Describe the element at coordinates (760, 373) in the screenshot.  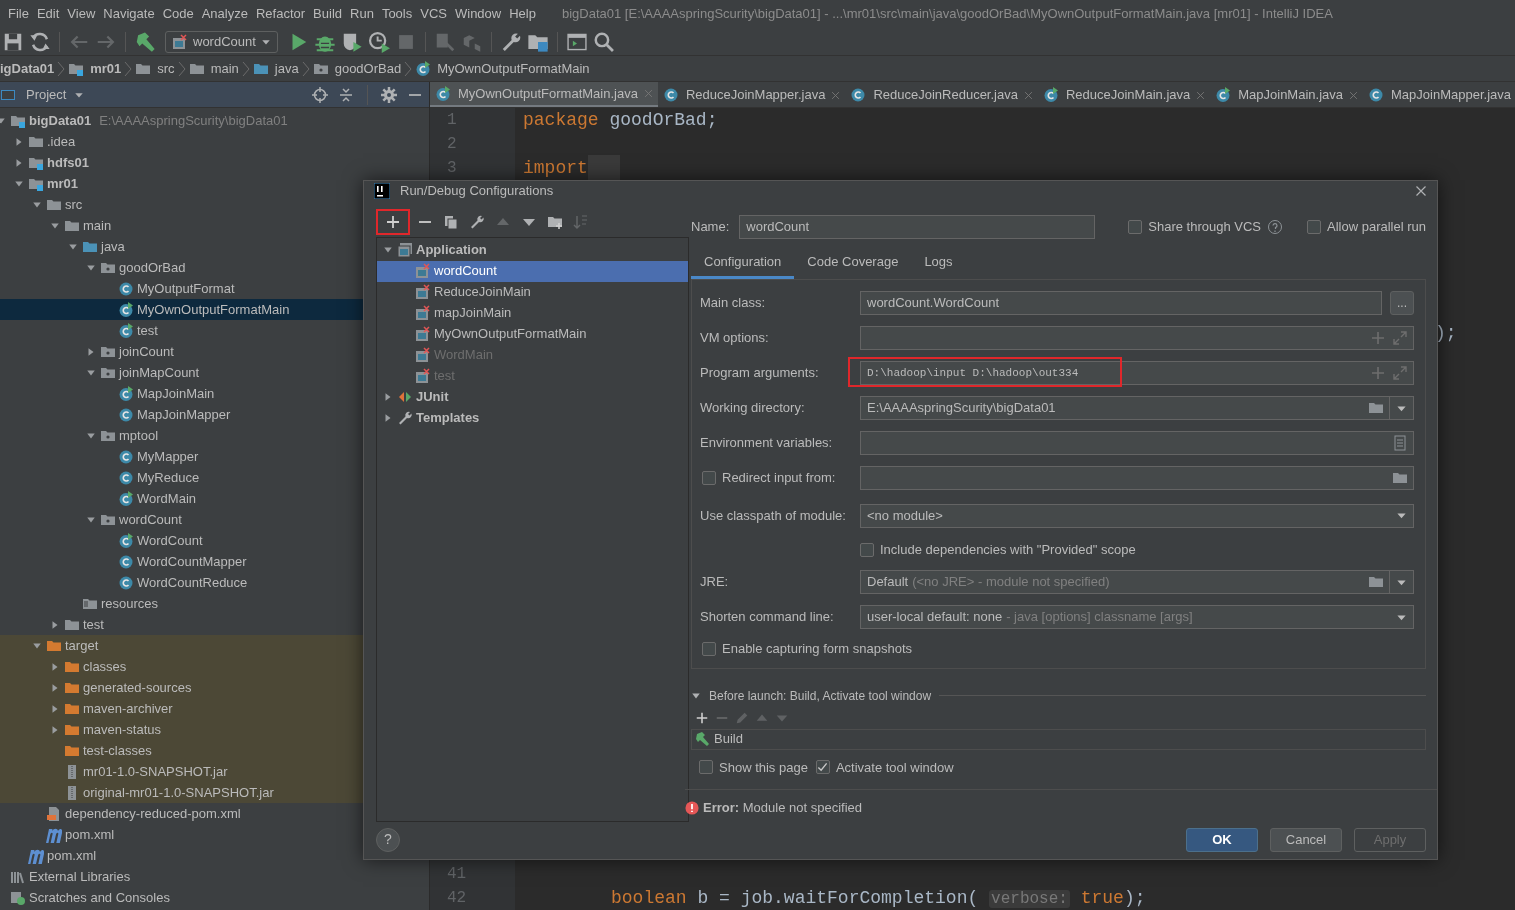
I see `field-label: Program arguments:` at that location.